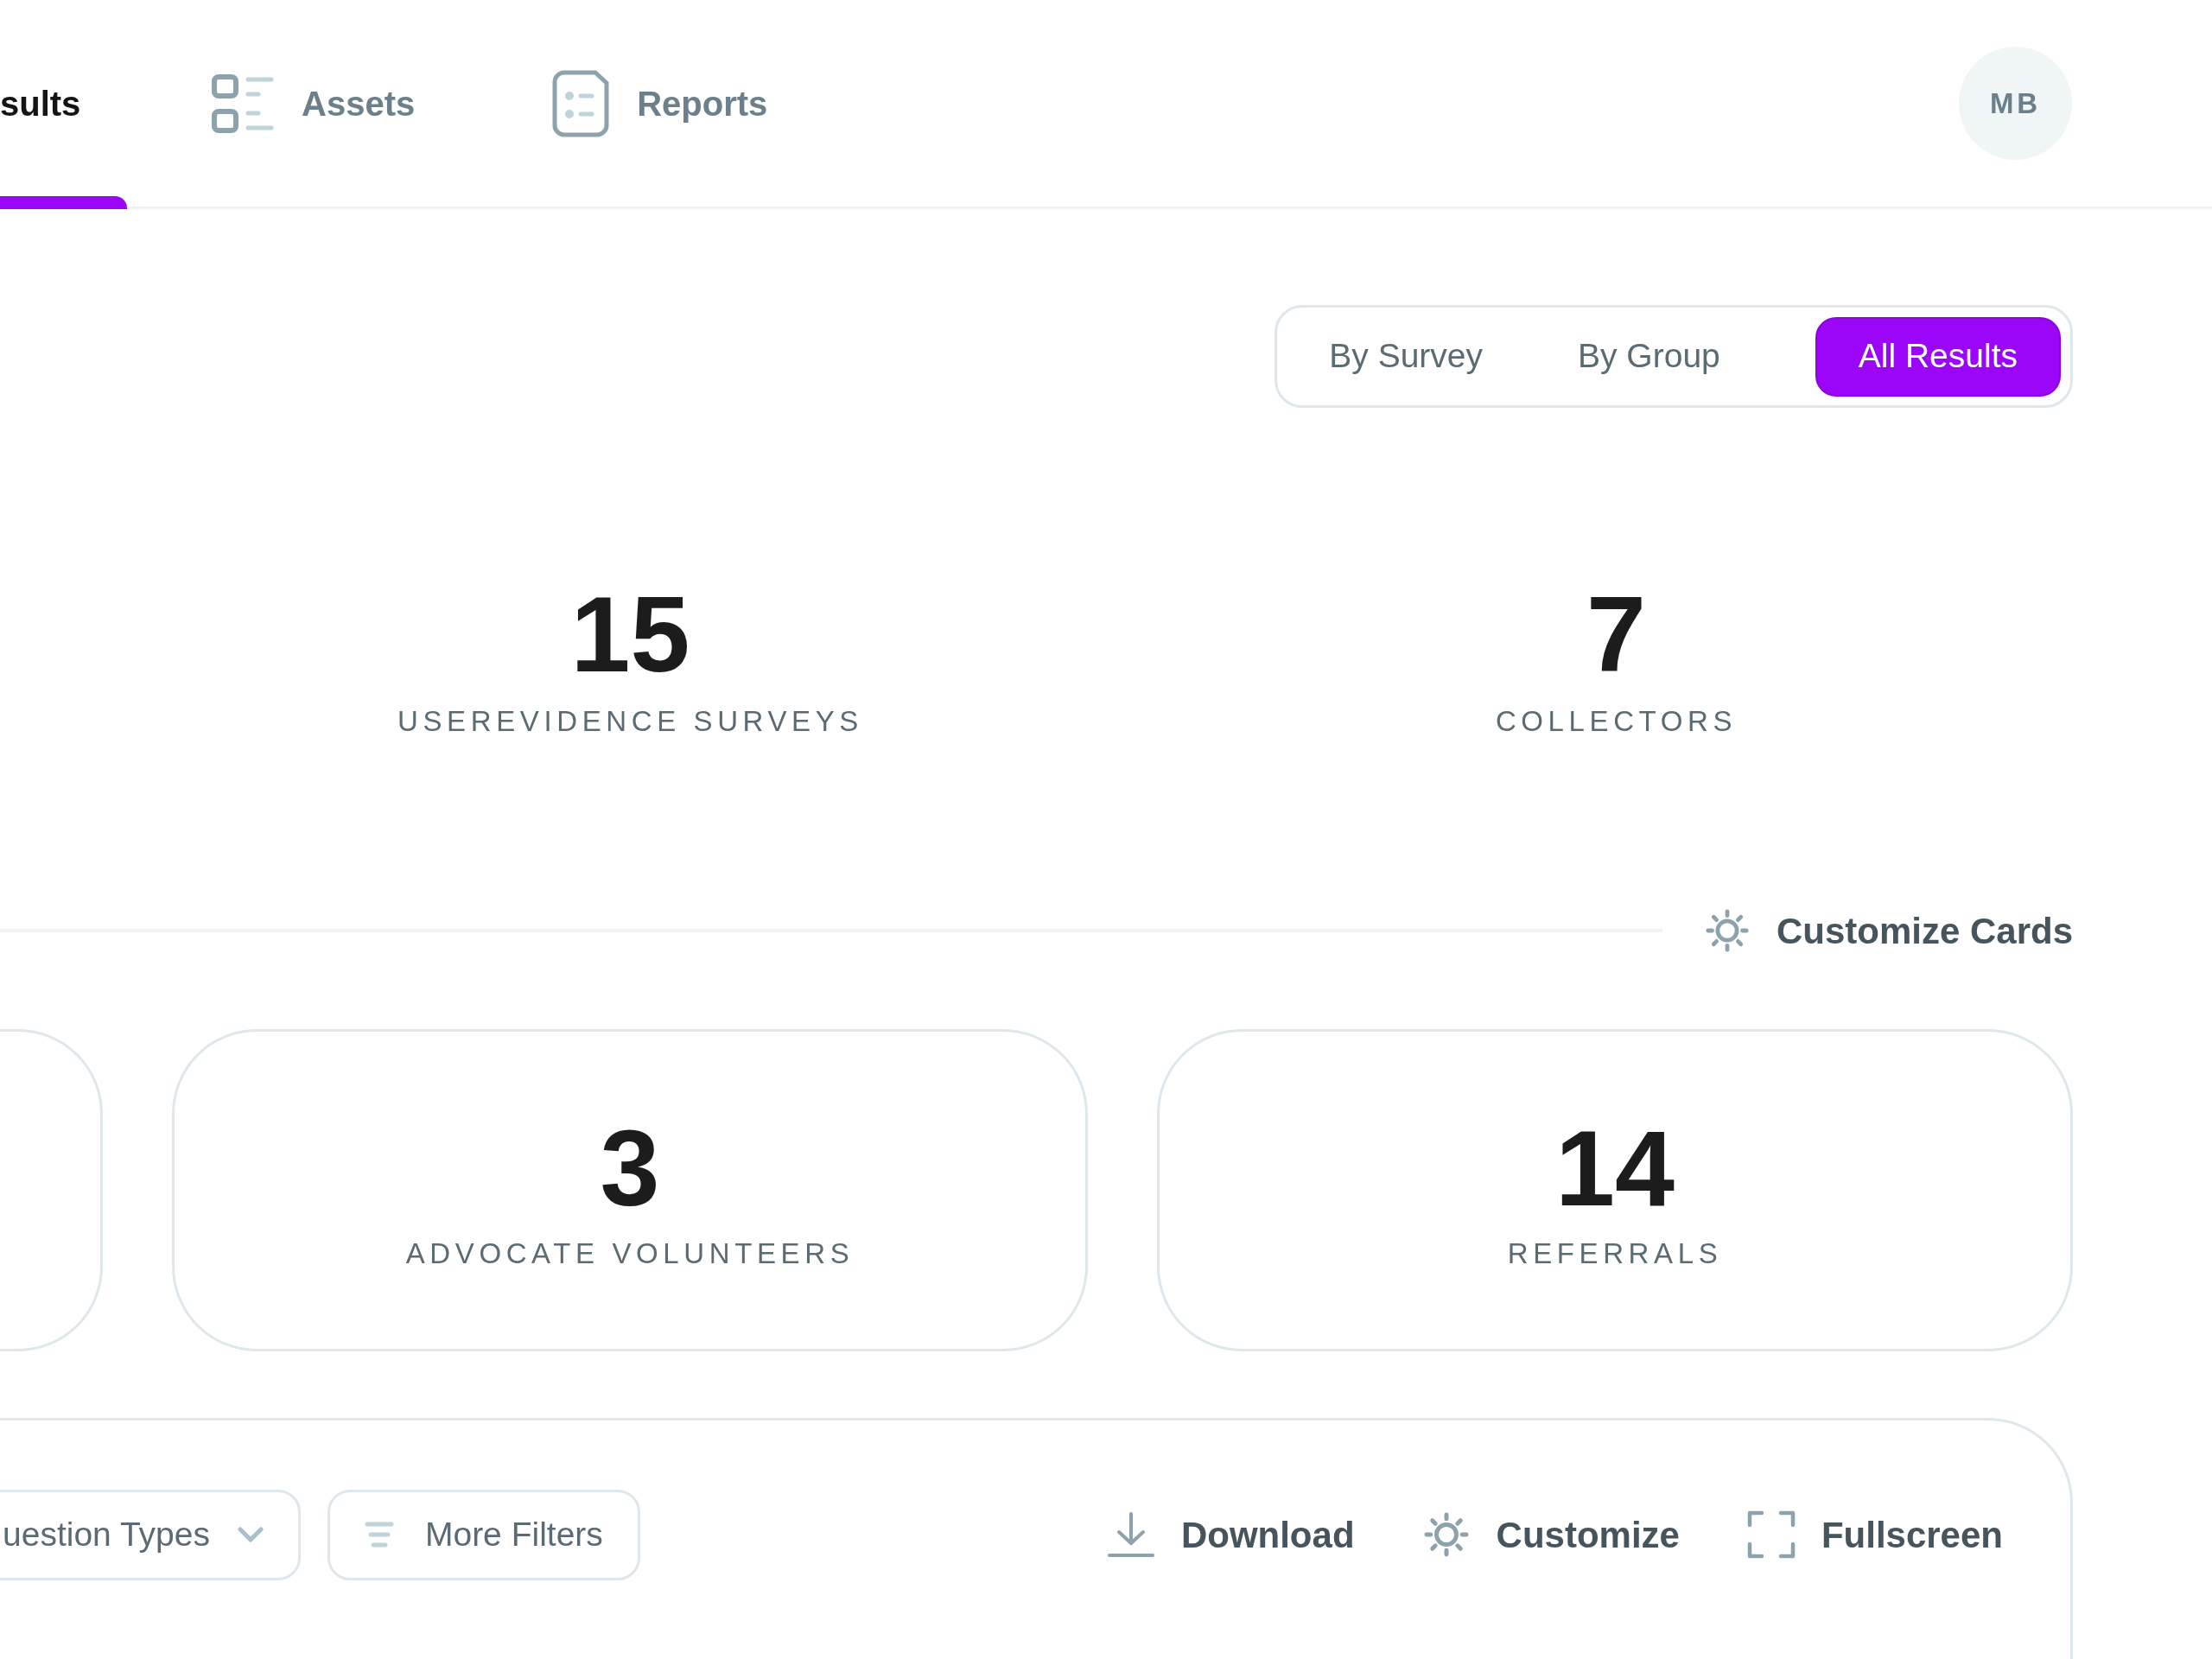  What do you see at coordinates (1130, 1534) in the screenshot?
I see `download-icon` at bounding box center [1130, 1534].